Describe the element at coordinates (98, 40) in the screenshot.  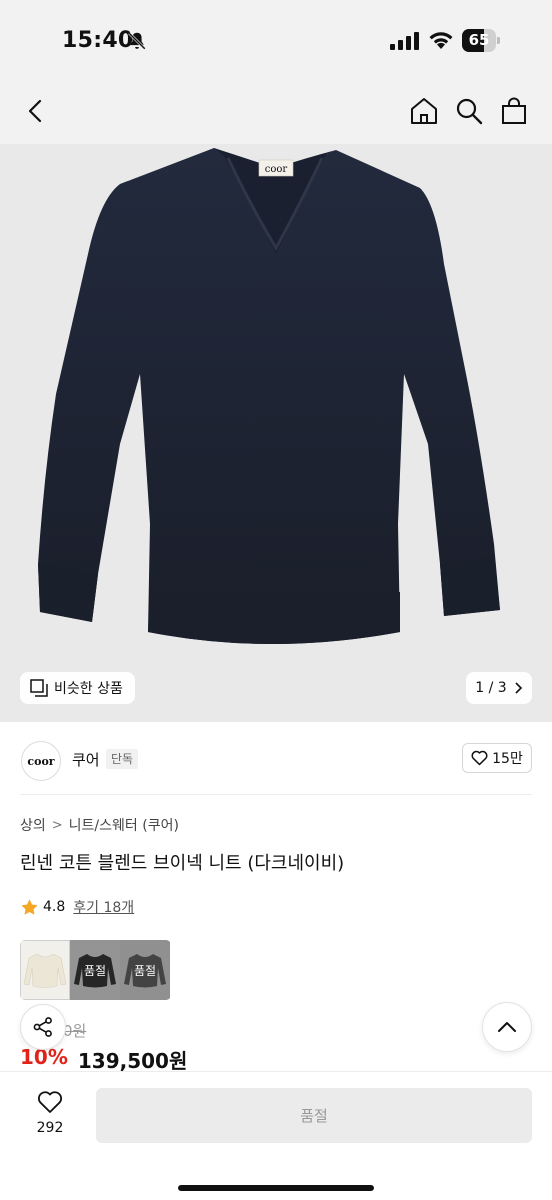
I see `status-time: 15:40` at that location.